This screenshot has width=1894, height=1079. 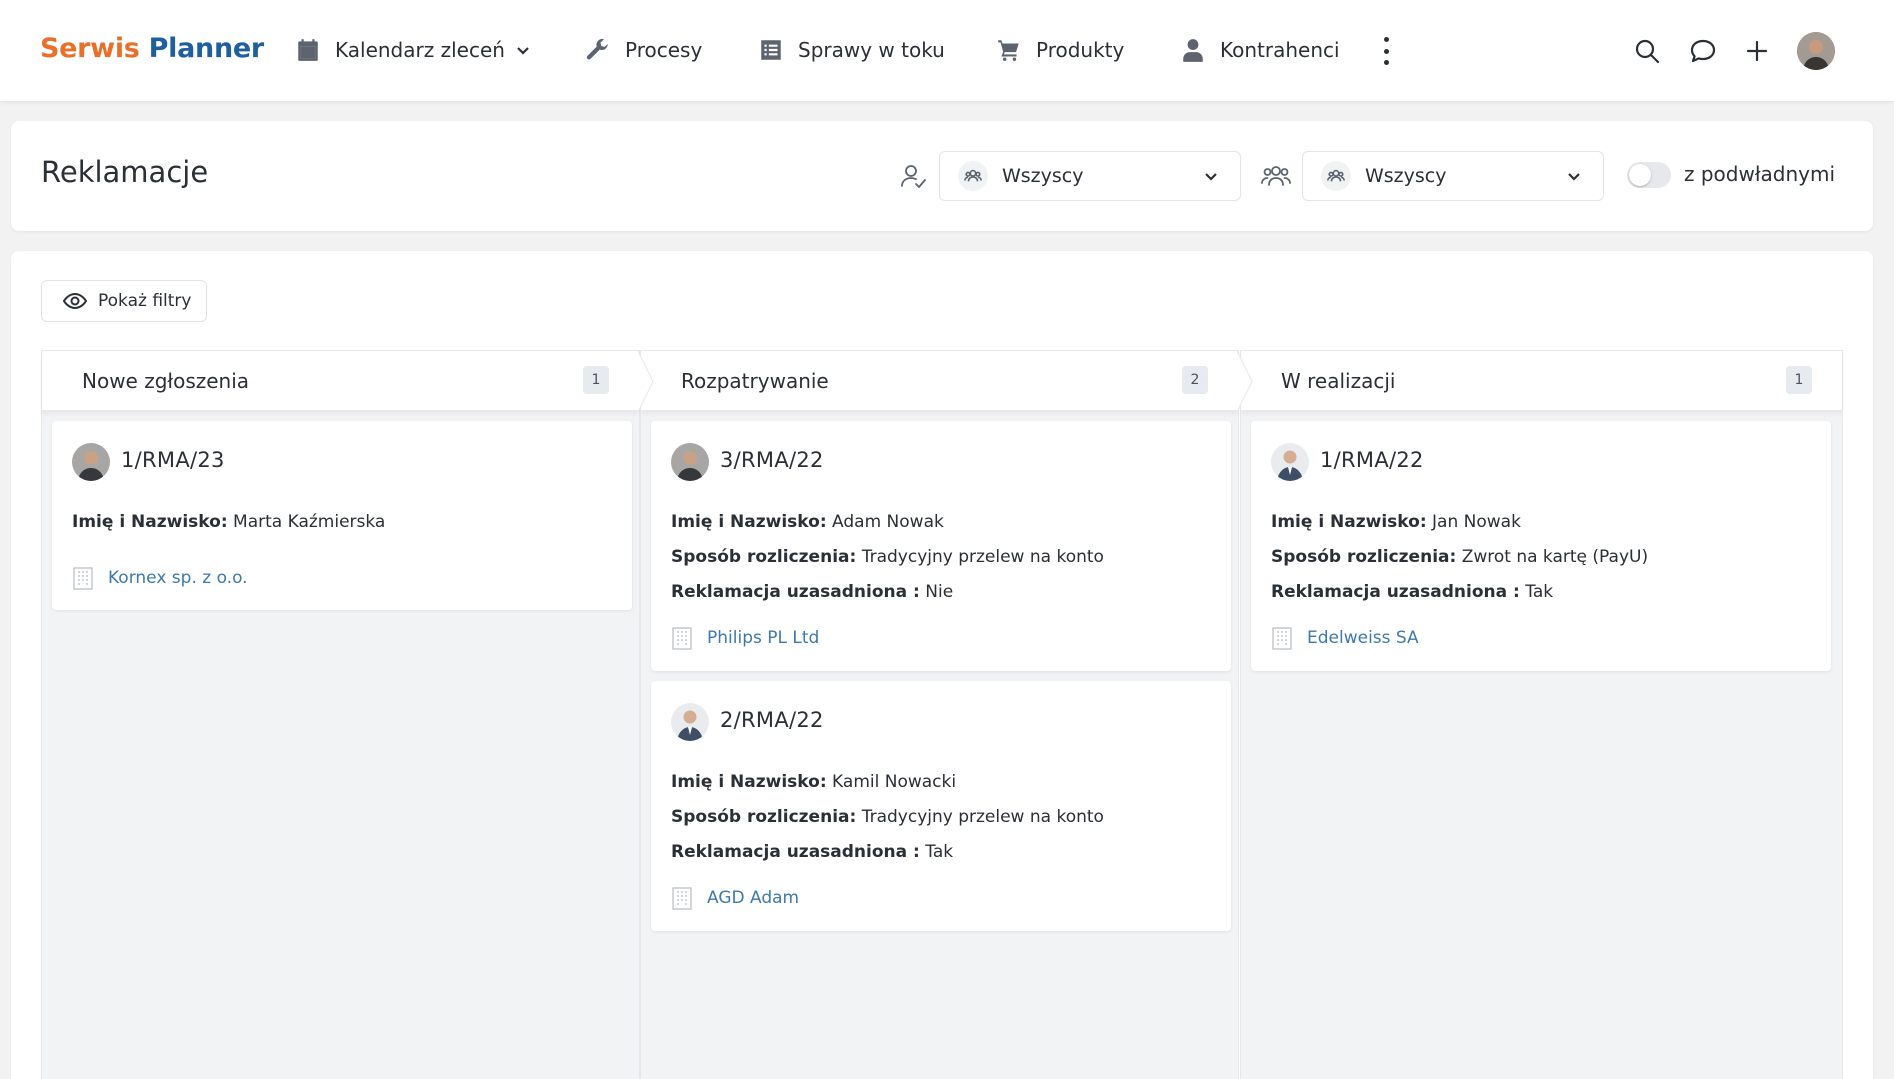 What do you see at coordinates (1080, 50) in the screenshot?
I see `nav-products-label: Produkty` at bounding box center [1080, 50].